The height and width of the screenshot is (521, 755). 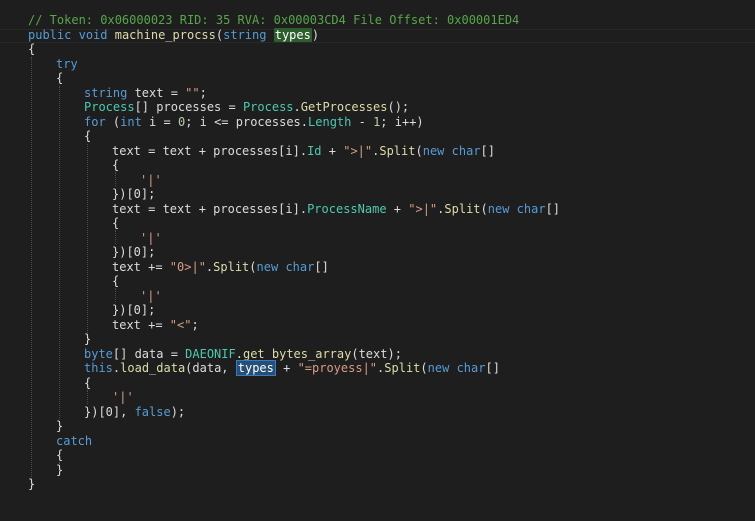 What do you see at coordinates (180, 324) in the screenshot?
I see `string-literal: "<"` at bounding box center [180, 324].